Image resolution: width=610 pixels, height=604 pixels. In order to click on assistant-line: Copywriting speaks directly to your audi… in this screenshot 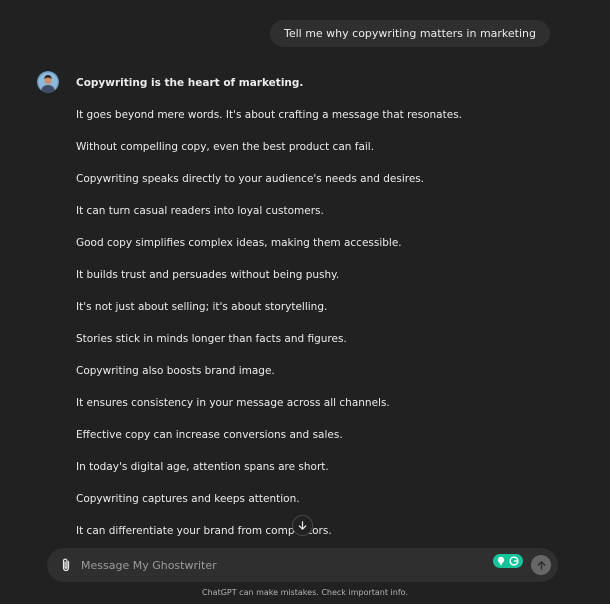, I will do `click(250, 179)`.